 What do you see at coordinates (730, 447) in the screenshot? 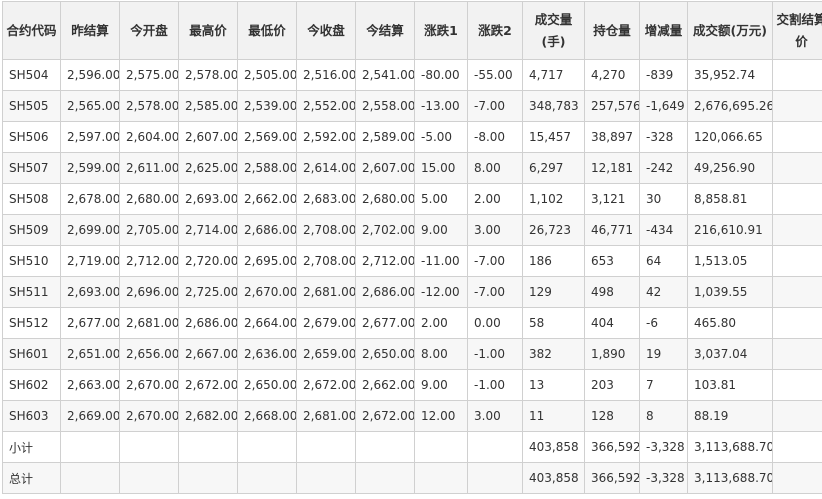
I see `cell-turnover: 3,113,688.70` at bounding box center [730, 447].